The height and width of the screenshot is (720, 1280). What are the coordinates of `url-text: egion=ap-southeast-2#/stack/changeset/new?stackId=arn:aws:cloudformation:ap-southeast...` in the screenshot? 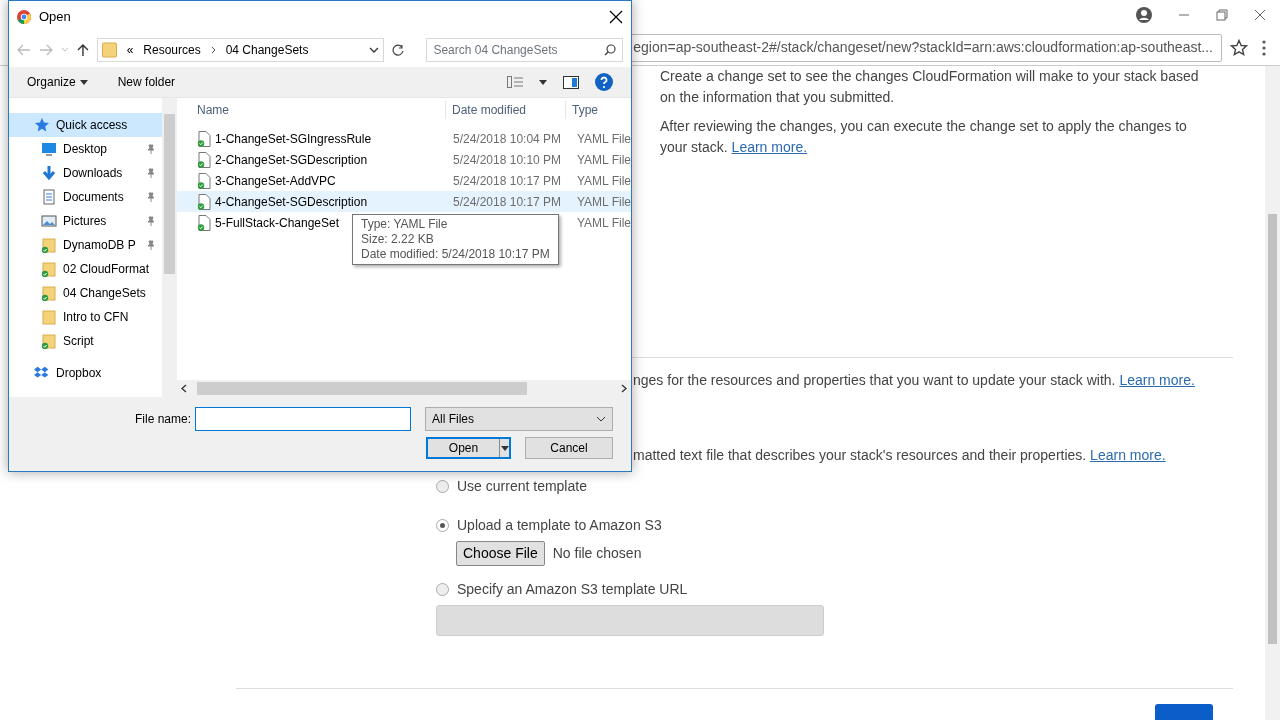 It's located at (923, 47).